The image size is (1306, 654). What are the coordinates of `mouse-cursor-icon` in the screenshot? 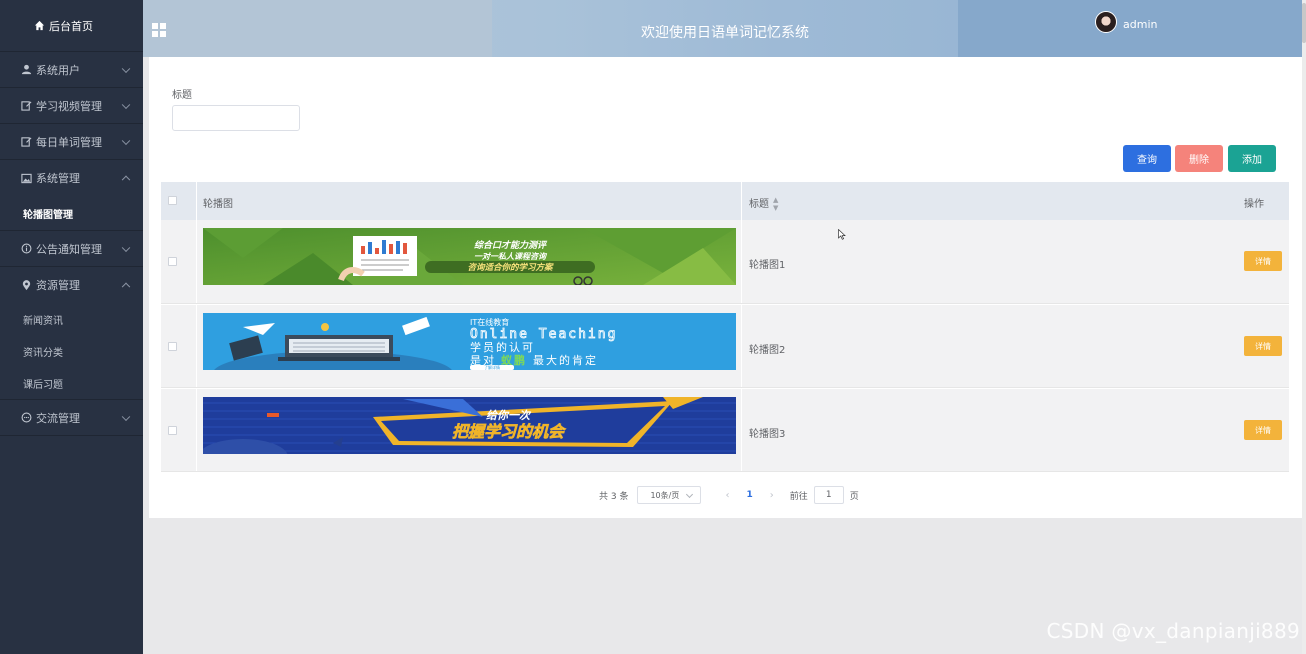 It's located at (842, 234).